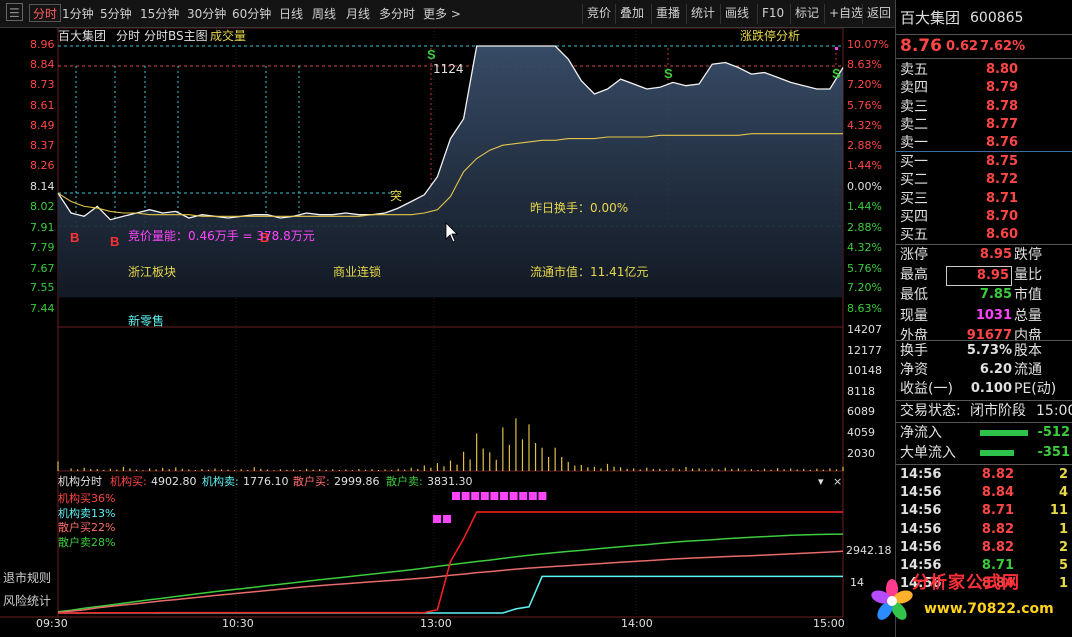  I want to click on tick-time-0: 14:56, so click(921, 474).